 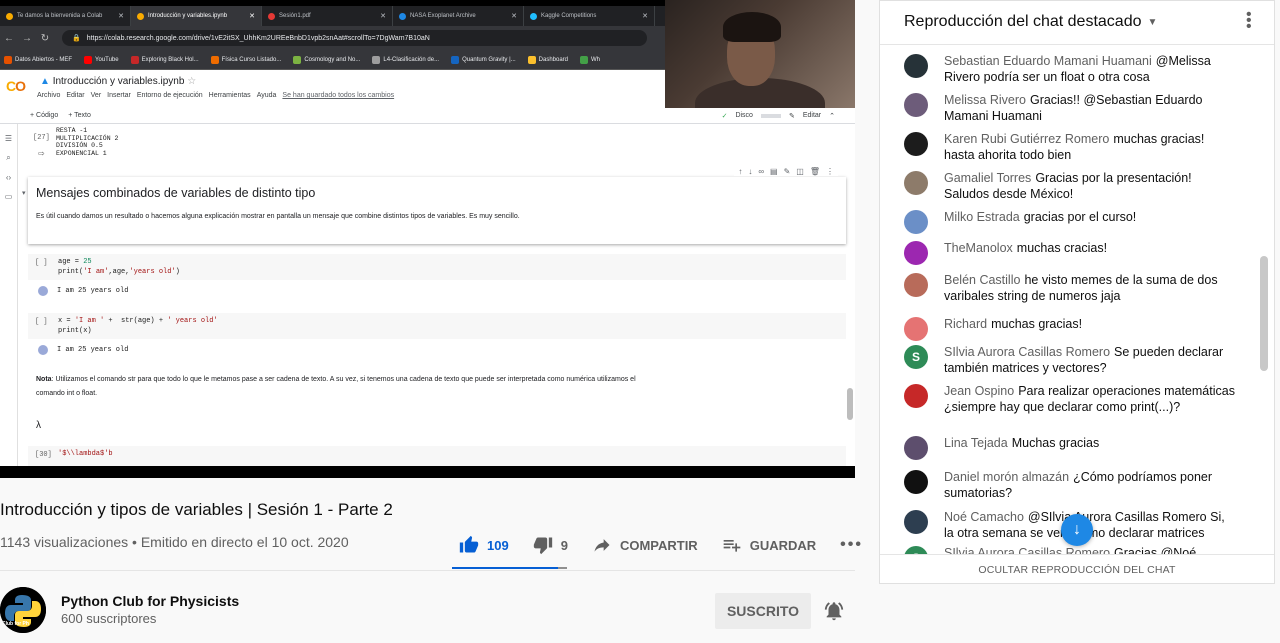 What do you see at coordinates (16, 86) in the screenshot?
I see `colab-logo-icon: CO` at bounding box center [16, 86].